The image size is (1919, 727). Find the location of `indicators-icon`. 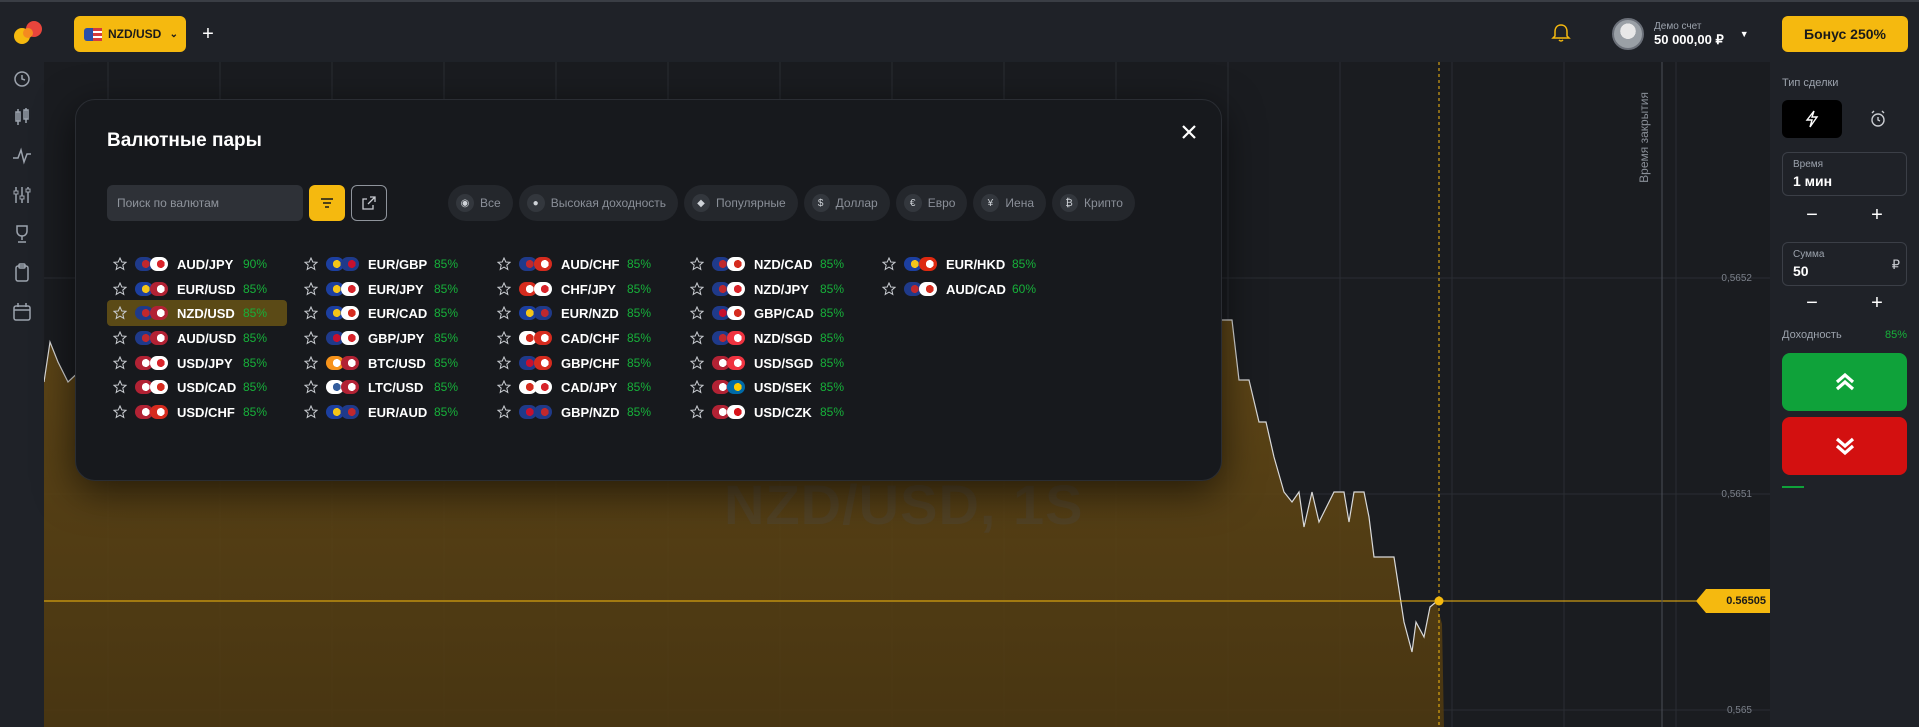

indicators-icon is located at coordinates (22, 195).